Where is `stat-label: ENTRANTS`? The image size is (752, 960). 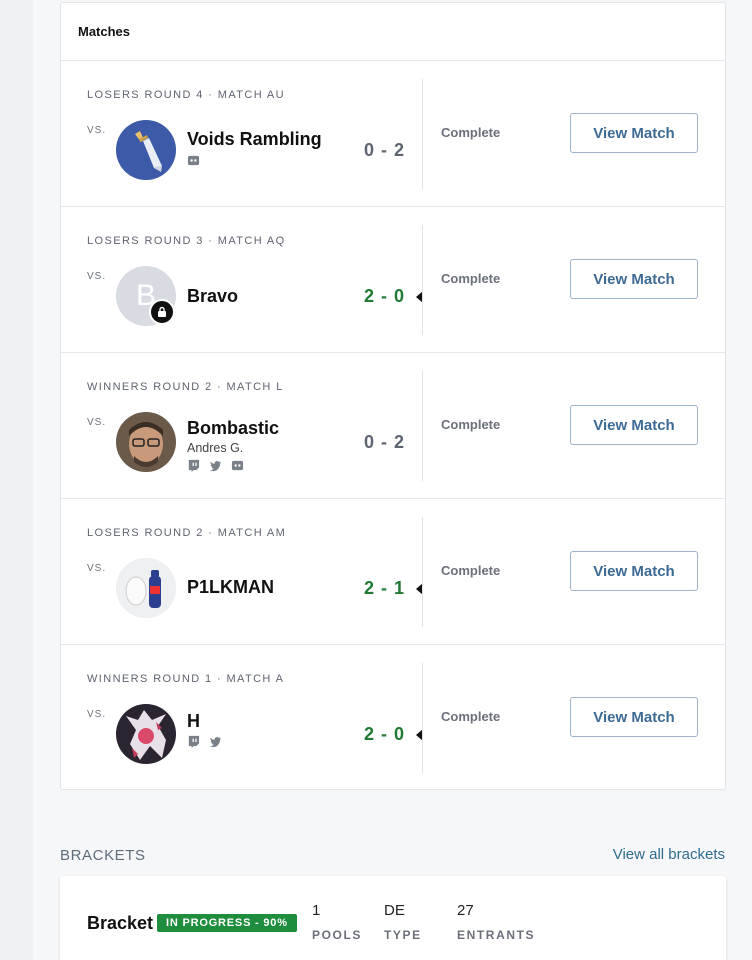
stat-label: ENTRANTS is located at coordinates (496, 935).